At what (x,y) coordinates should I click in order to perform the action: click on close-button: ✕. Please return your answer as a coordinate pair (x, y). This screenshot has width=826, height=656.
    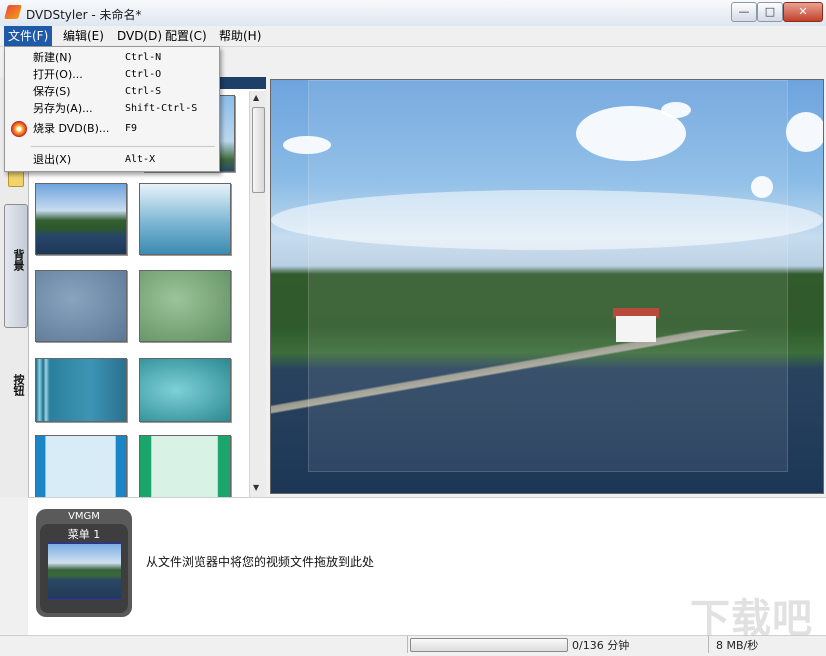
    Looking at the image, I should click on (803, 12).